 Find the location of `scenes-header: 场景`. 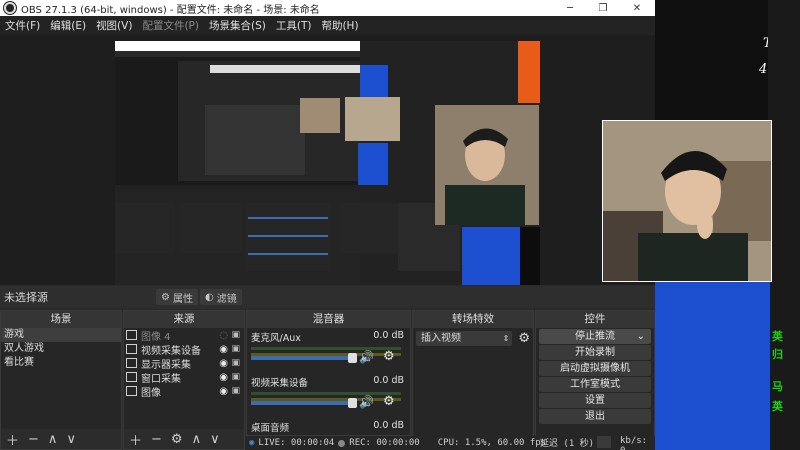

scenes-header: 场景 is located at coordinates (61, 319).